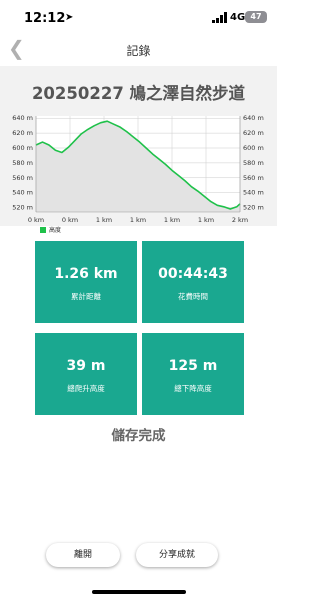 The image size is (320, 600). What do you see at coordinates (240, 220) in the screenshot?
I see `x-tick-label: 2 km` at bounding box center [240, 220].